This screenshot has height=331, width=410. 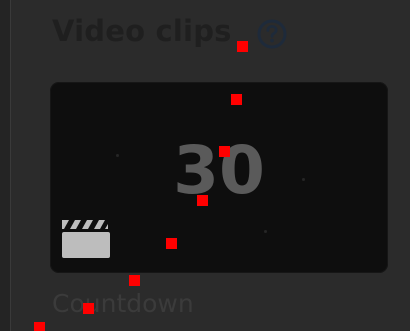 I want to click on section-title: Video clips, so click(x=142, y=31).